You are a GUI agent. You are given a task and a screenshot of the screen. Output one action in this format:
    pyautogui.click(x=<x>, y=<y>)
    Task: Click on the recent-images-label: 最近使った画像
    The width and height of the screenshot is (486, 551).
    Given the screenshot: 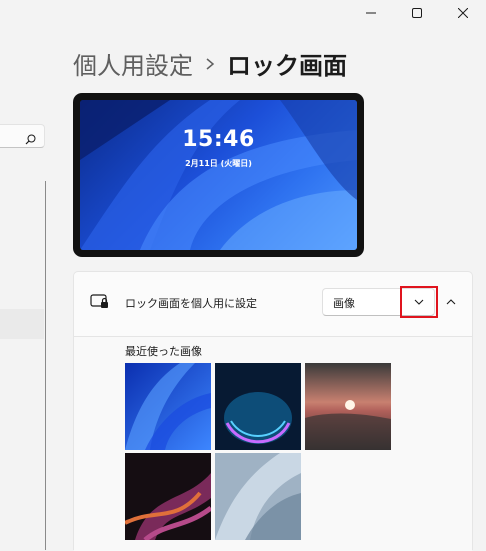 What is the action you would take?
    pyautogui.click(x=163, y=351)
    